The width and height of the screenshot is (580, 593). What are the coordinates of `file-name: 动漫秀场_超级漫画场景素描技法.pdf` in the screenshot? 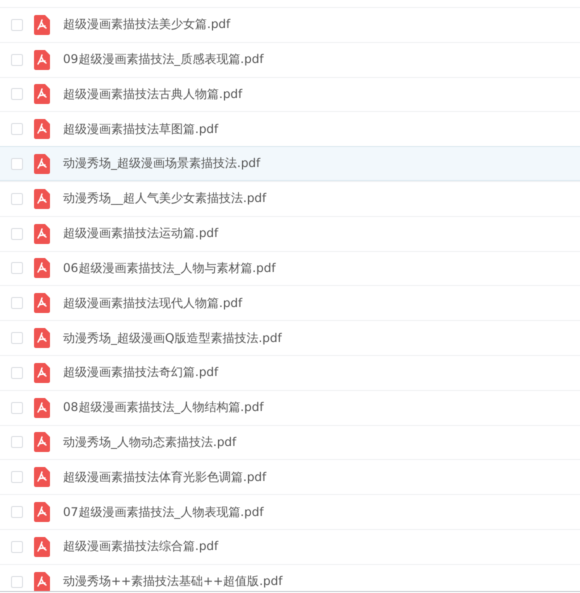 It's located at (161, 163).